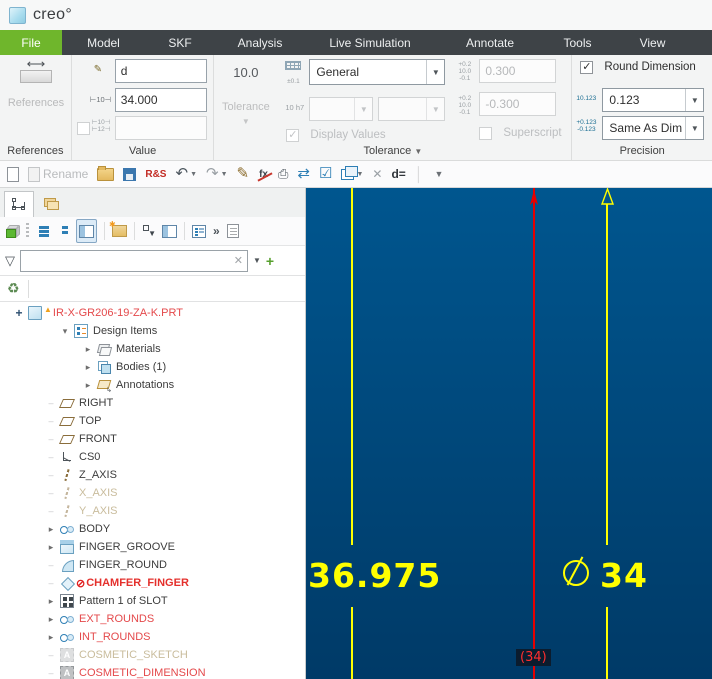 Image resolution: width=712 pixels, height=679 pixels. What do you see at coordinates (160, 100) in the screenshot?
I see `dimension-value-input` at bounding box center [160, 100].